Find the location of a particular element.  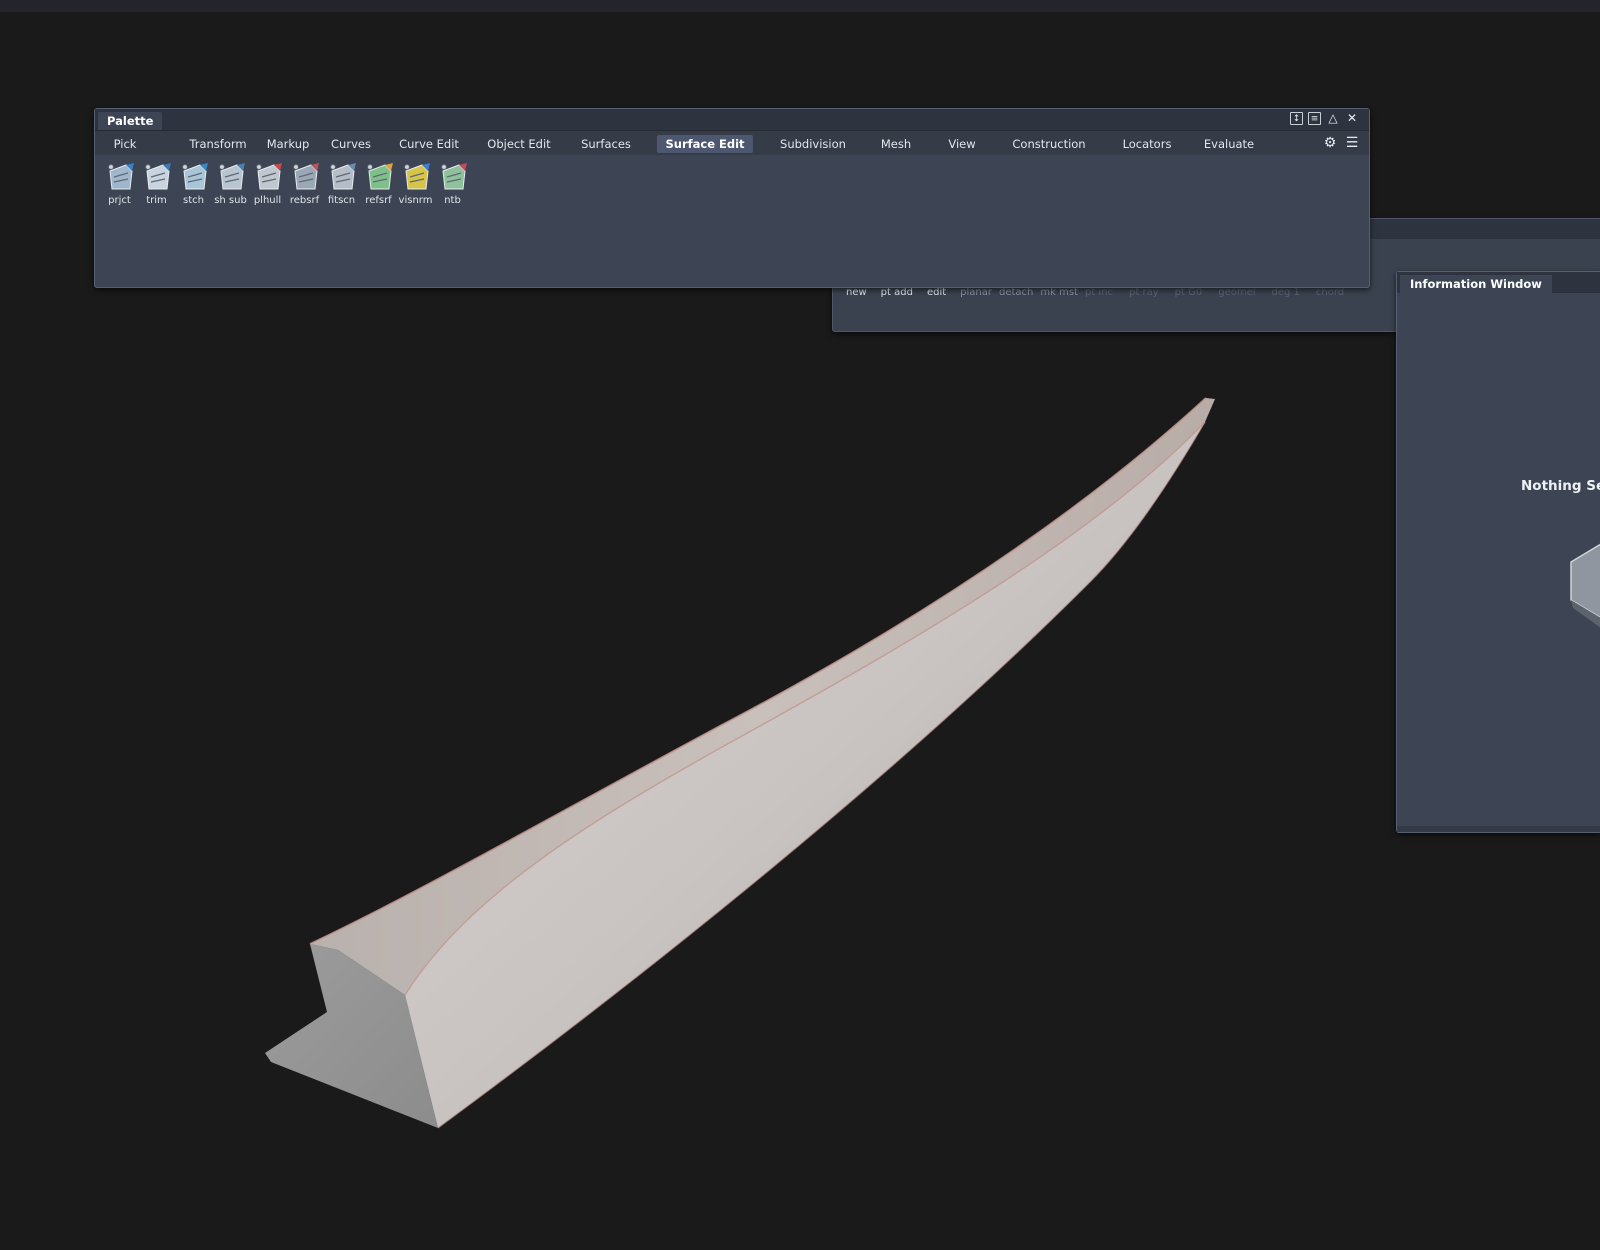

tool-plhull: plhull is located at coordinates (267, 183).